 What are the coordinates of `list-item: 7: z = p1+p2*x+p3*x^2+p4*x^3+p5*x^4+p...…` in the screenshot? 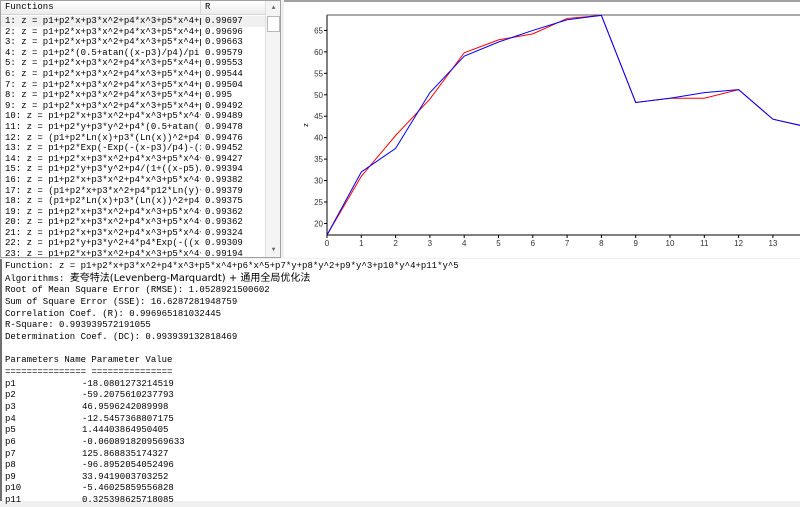 It's located at (133, 85).